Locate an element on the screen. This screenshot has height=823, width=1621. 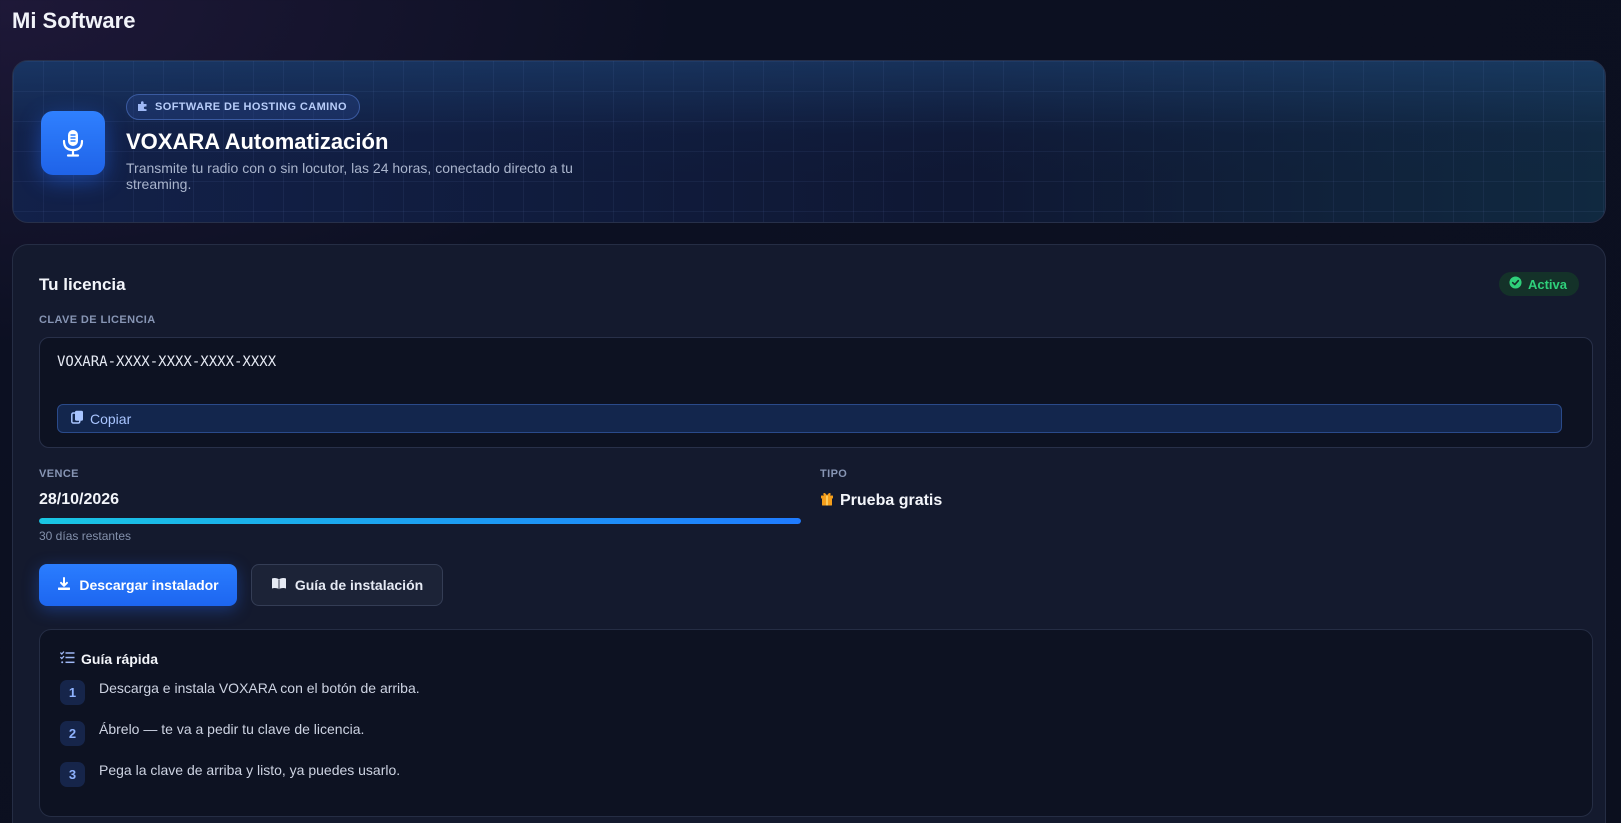
step-number: 2 is located at coordinates (72, 733).